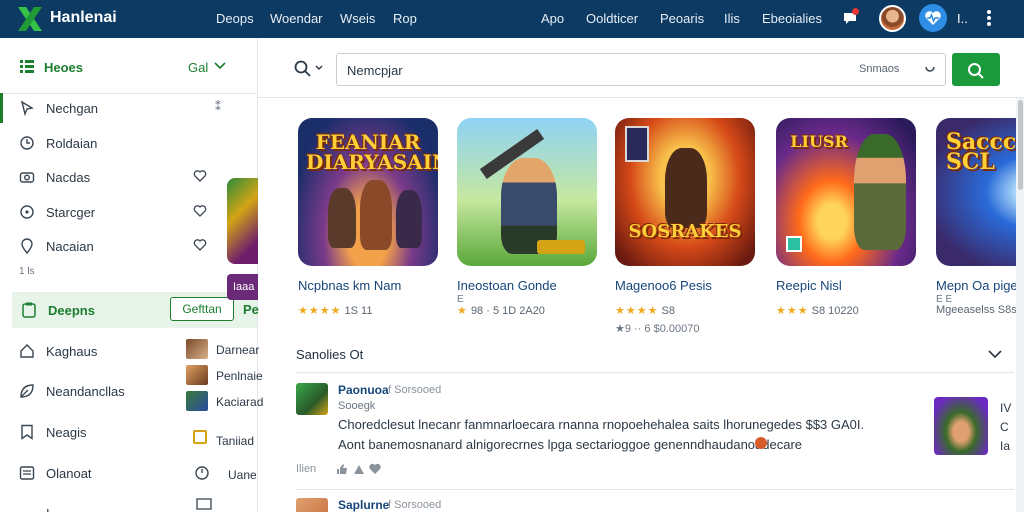  I want to click on game-art, so click(527, 192).